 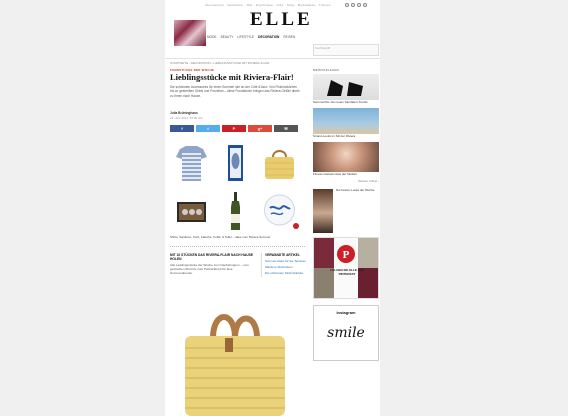 I want to click on sidebar-link: Fitness-Geheimnisse der Models, so click(x=346, y=174).